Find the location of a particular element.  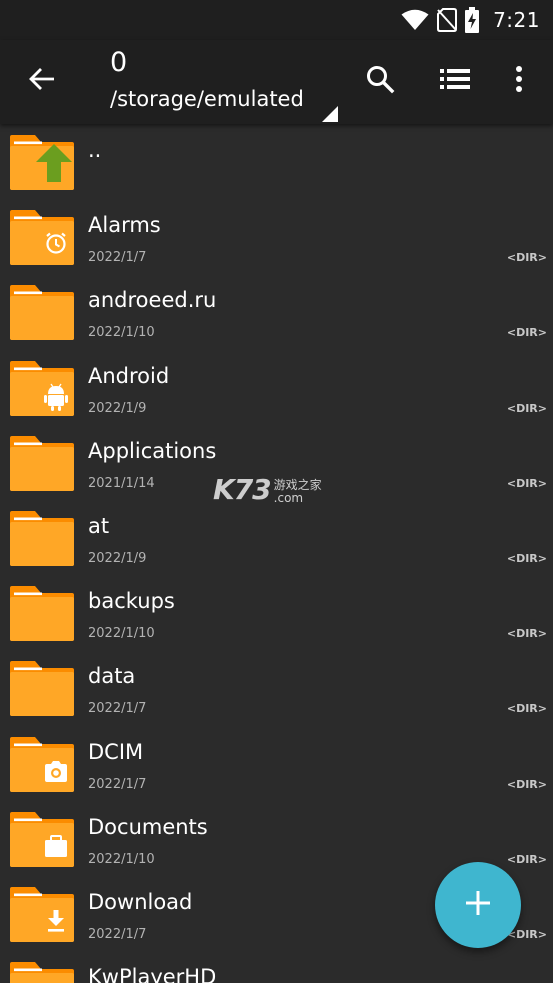

file-row: KwPlayerHD is located at coordinates (276, 968).